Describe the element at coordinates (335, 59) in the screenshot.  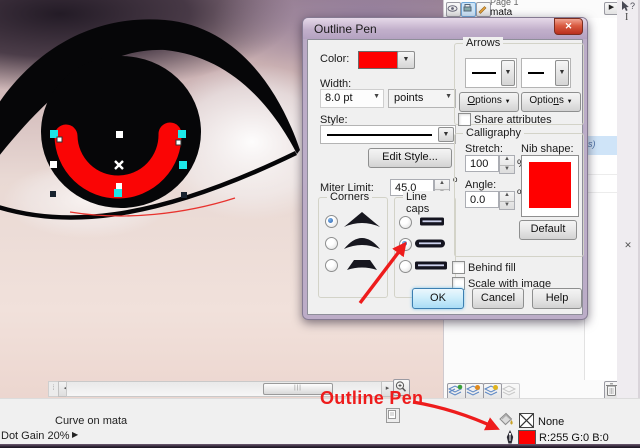
I see `color-label: Color:` at that location.